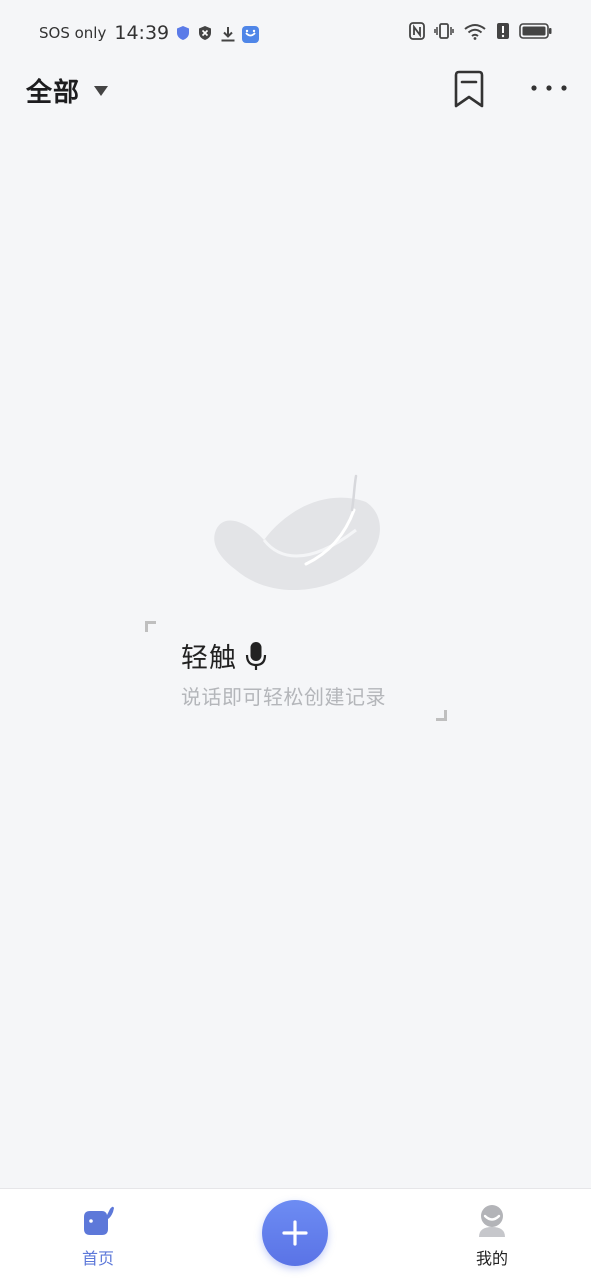 The image size is (591, 1281). I want to click on plus-icon, so click(295, 1233).